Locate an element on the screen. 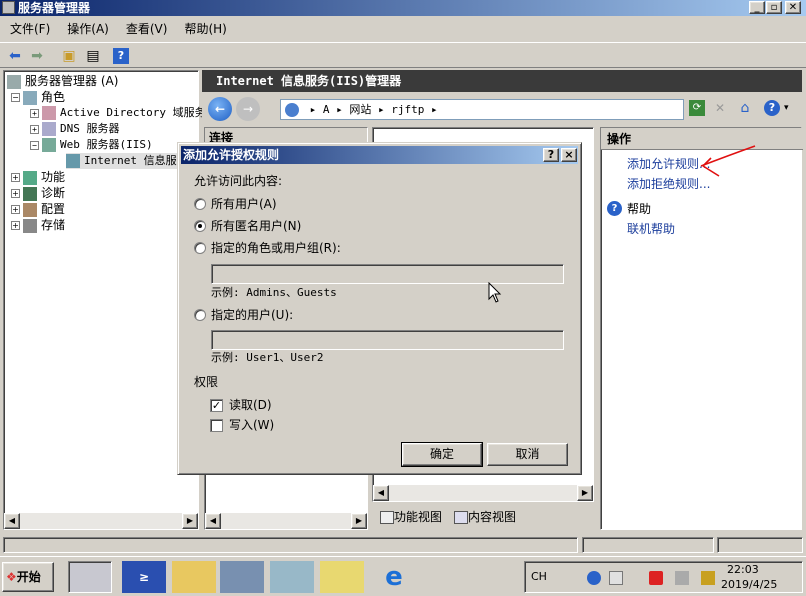  tray-flag-icon is located at coordinates (708, 578).